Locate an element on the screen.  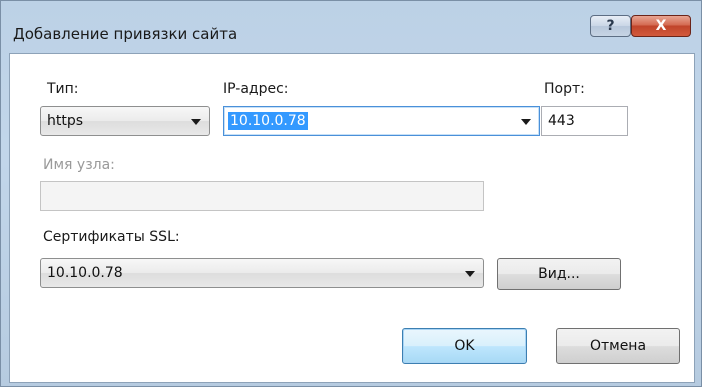
port-field: 443 is located at coordinates (584, 121).